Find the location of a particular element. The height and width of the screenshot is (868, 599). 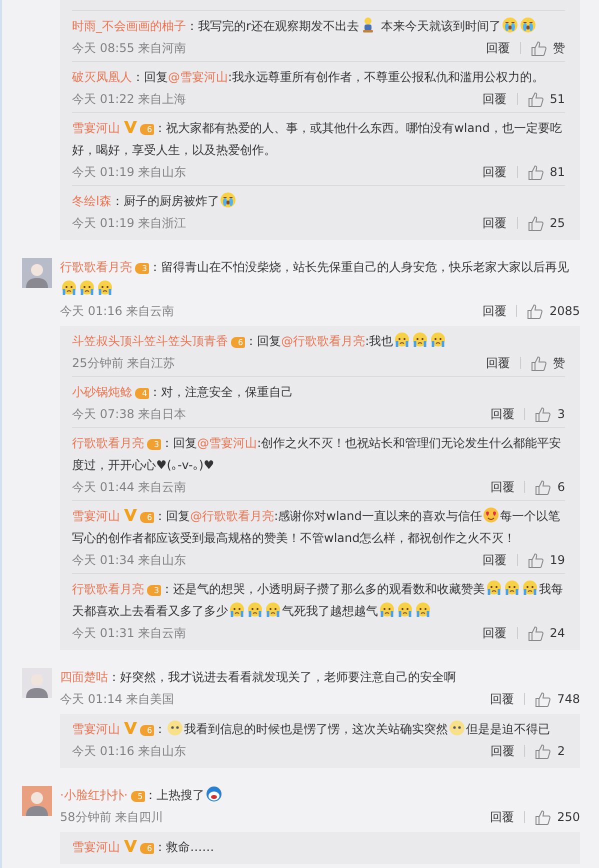

like-button: 25 is located at coordinates (546, 223).